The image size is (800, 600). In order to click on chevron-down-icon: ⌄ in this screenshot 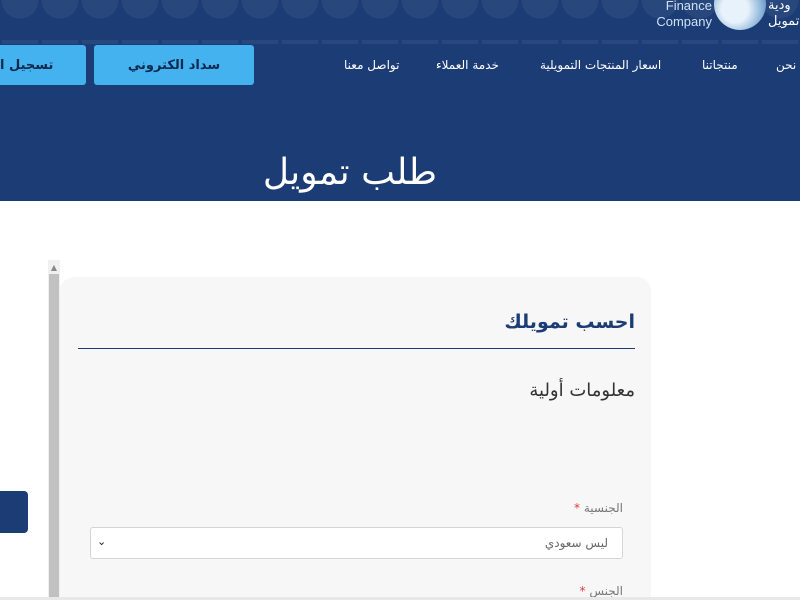, I will do `click(102, 541)`.